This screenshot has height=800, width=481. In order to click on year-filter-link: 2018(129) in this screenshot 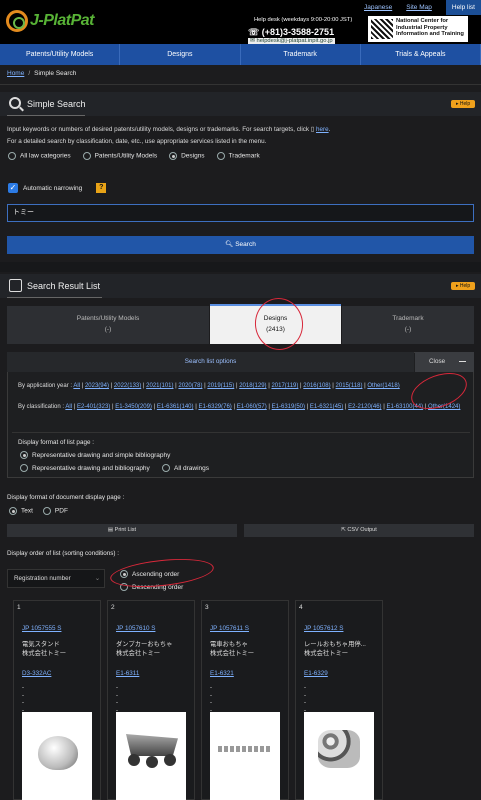, I will do `click(252, 386)`.